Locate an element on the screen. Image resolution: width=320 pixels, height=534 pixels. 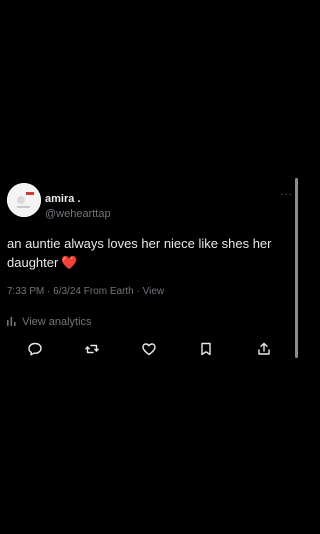
tweet-actions is located at coordinates (150, 351).